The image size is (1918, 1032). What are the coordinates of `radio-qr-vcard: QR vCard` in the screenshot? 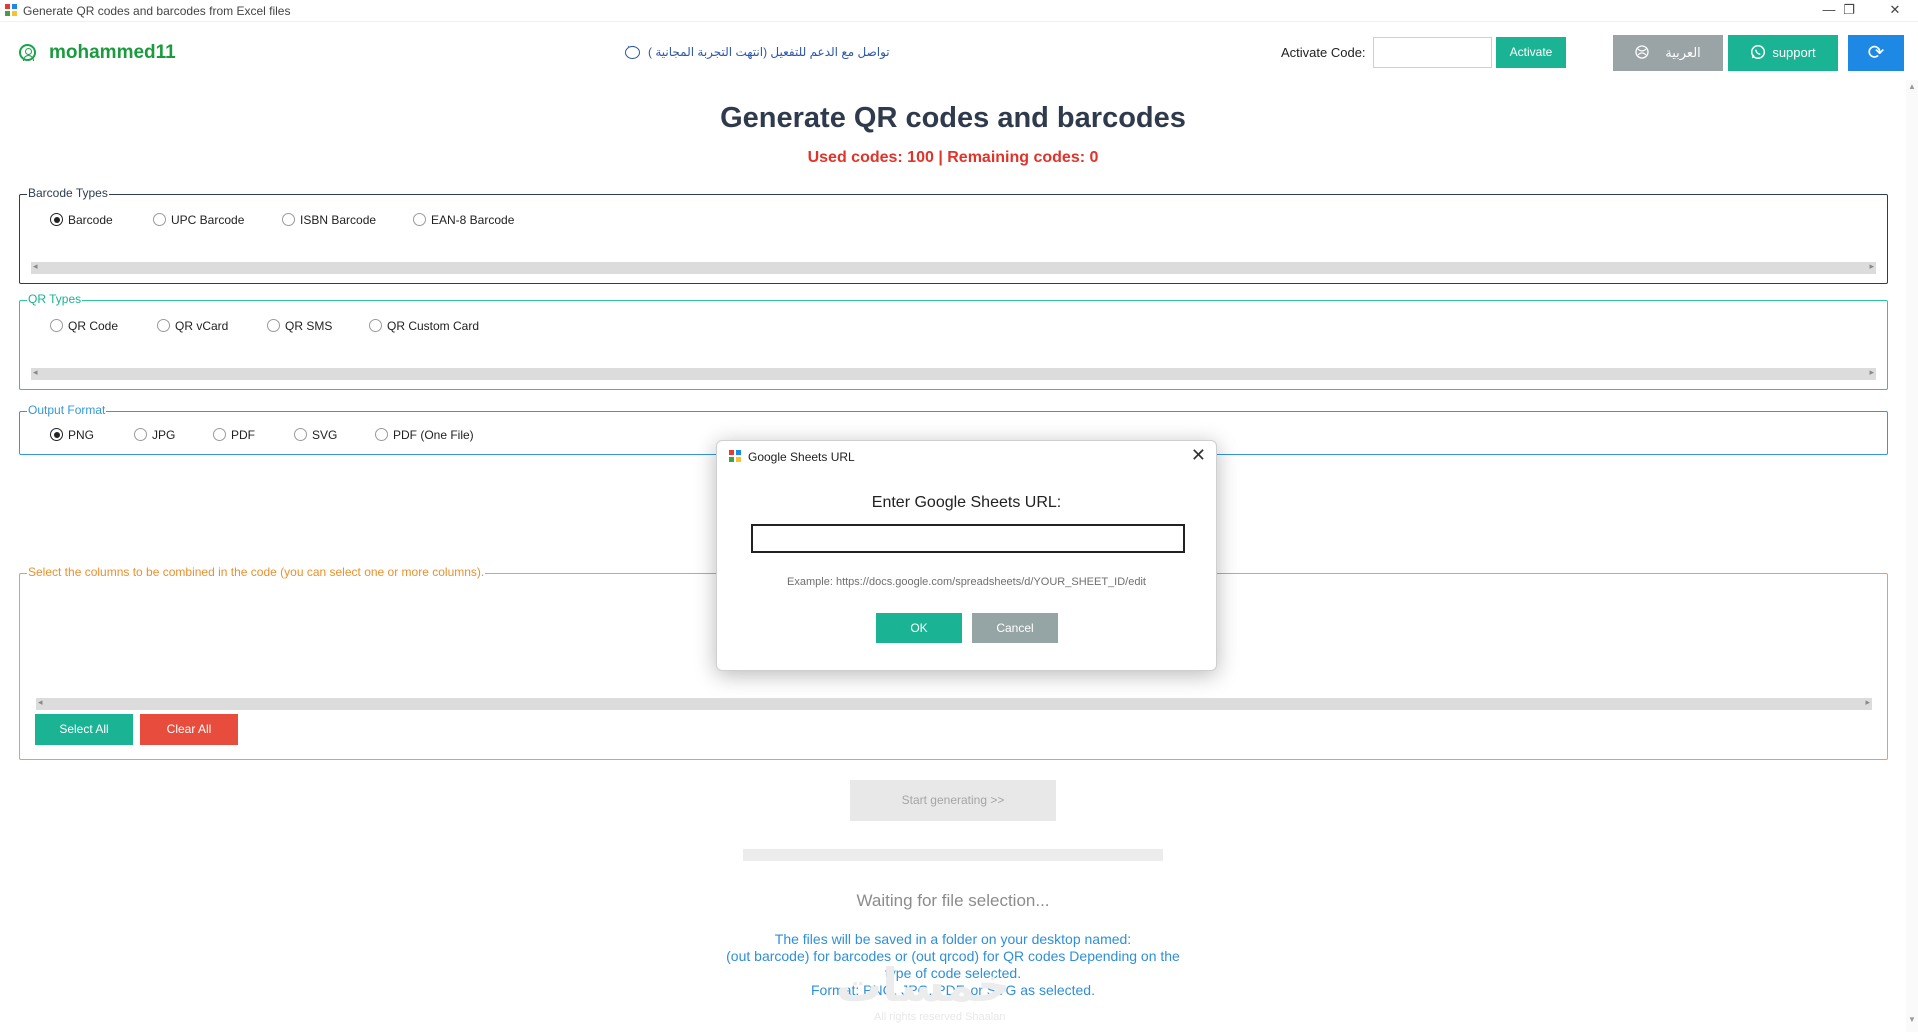 It's located at (192, 326).